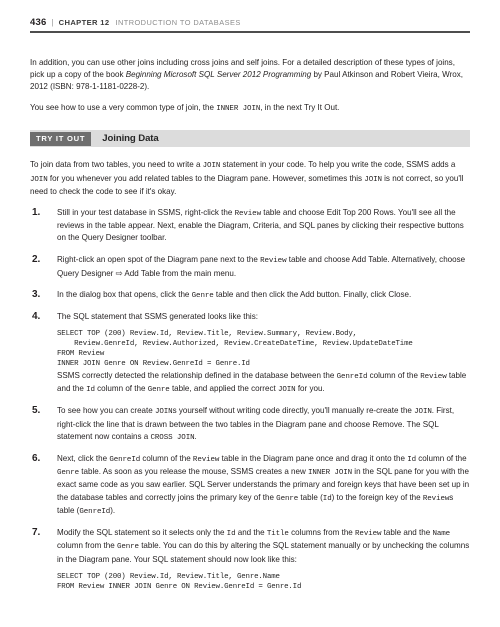 This screenshot has height=627, width=500. Describe the element at coordinates (178, 22) in the screenshot. I see `chapter-title: INTRODUCTION TO DATABASES` at that location.